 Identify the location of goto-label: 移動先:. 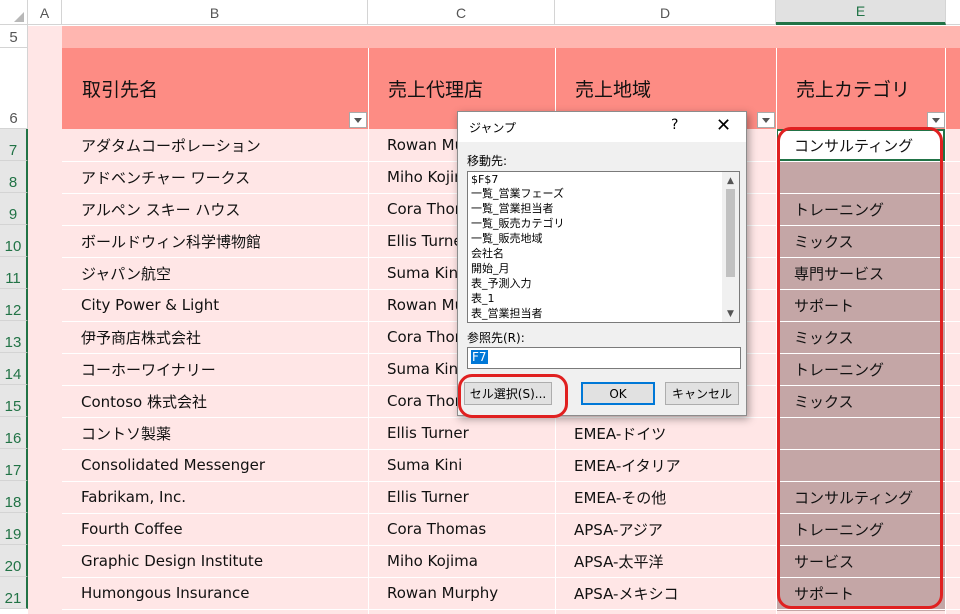
(487, 161).